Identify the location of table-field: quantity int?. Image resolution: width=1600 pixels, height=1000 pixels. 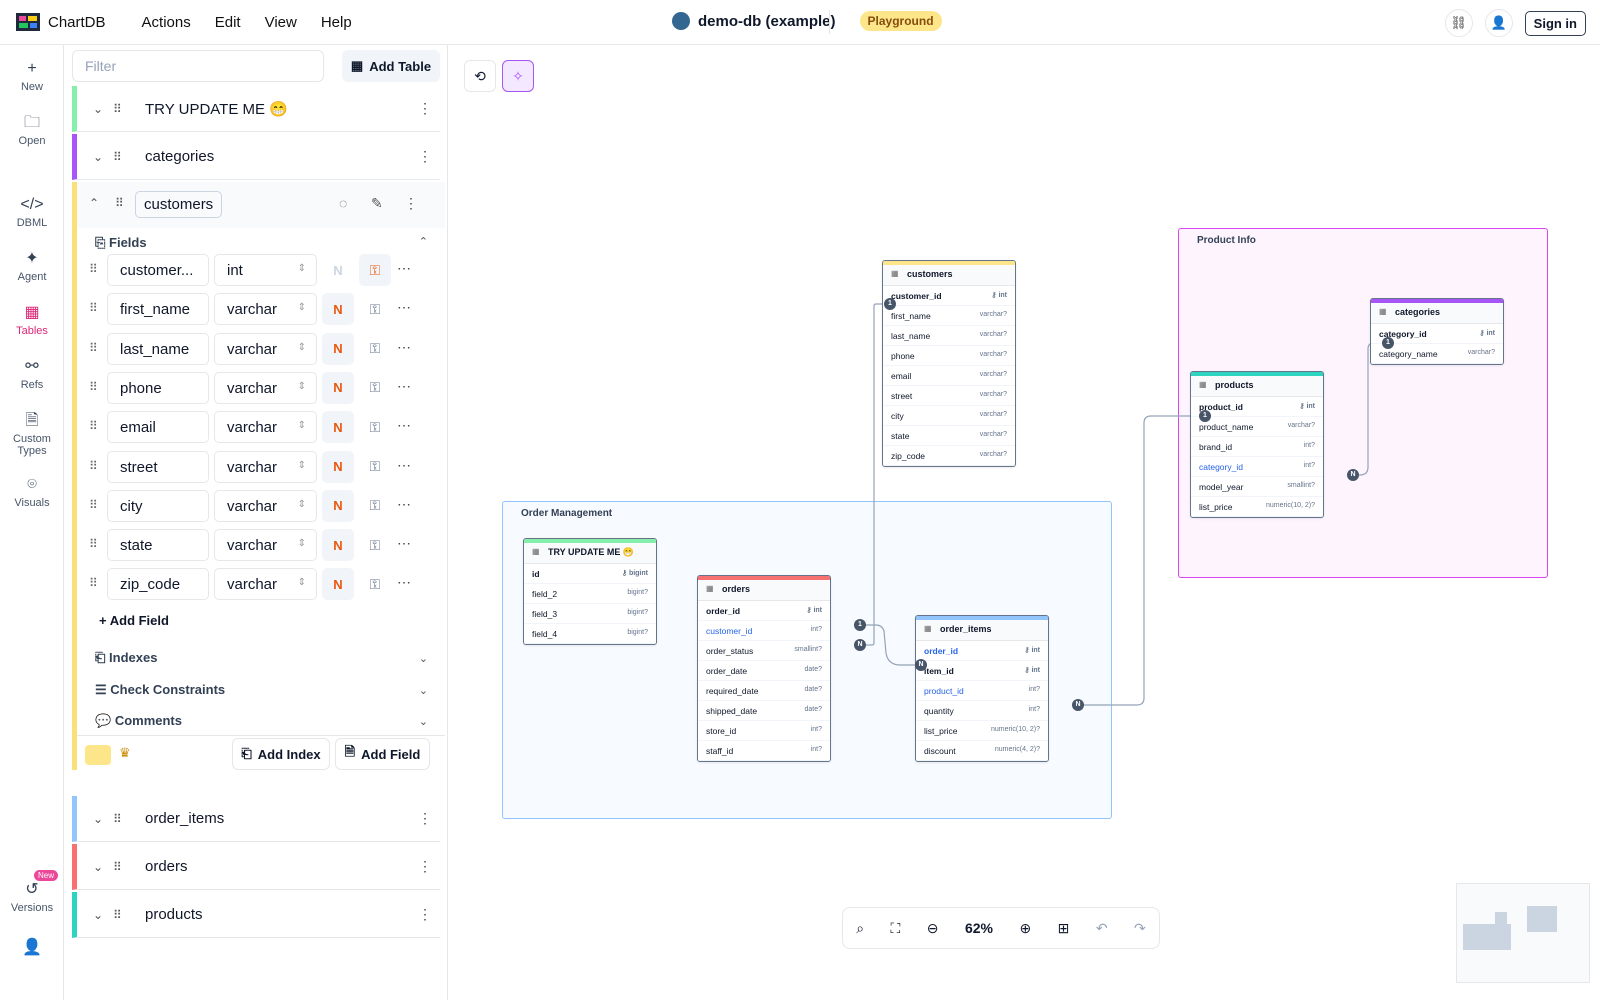
(982, 711).